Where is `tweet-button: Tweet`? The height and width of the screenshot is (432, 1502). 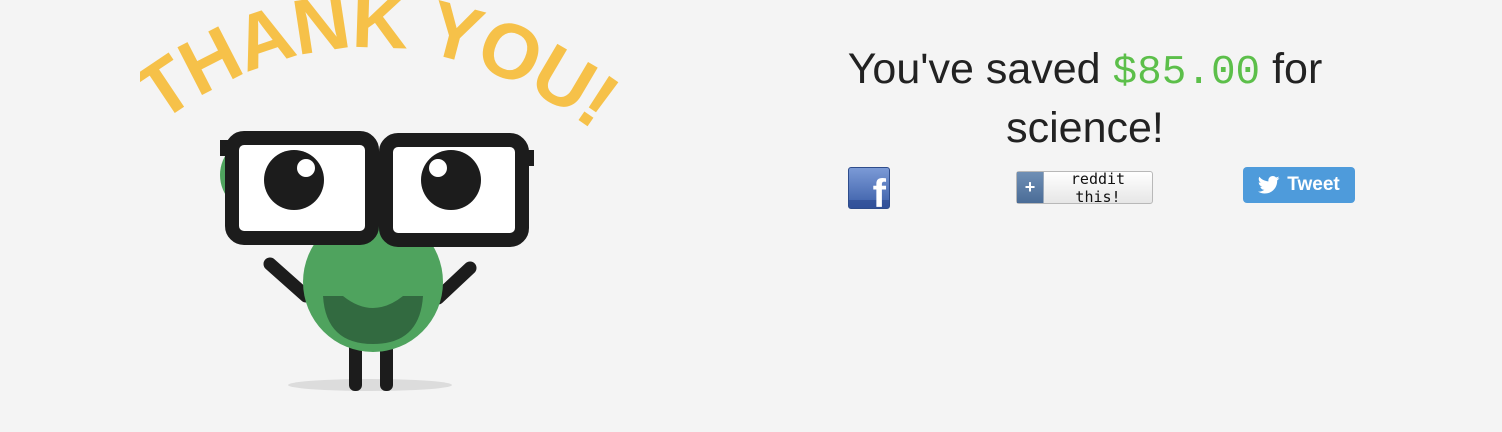 tweet-button: Tweet is located at coordinates (1299, 185).